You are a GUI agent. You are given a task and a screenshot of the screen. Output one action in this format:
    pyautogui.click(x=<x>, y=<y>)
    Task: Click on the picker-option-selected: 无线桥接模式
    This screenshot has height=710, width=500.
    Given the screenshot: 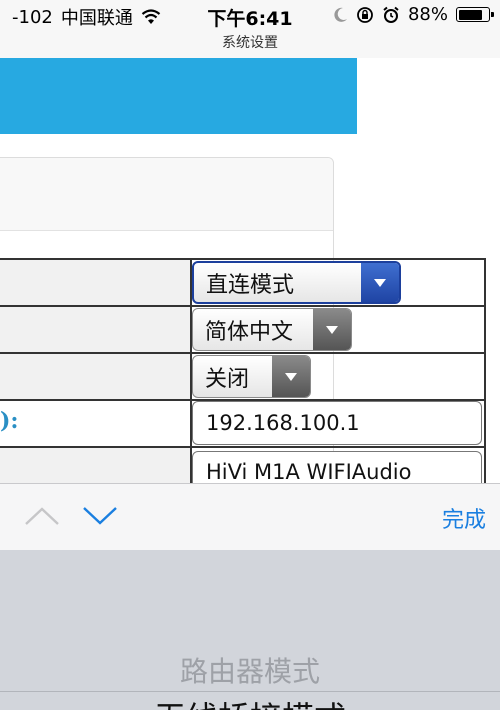 What is the action you would take?
    pyautogui.click(x=250, y=701)
    